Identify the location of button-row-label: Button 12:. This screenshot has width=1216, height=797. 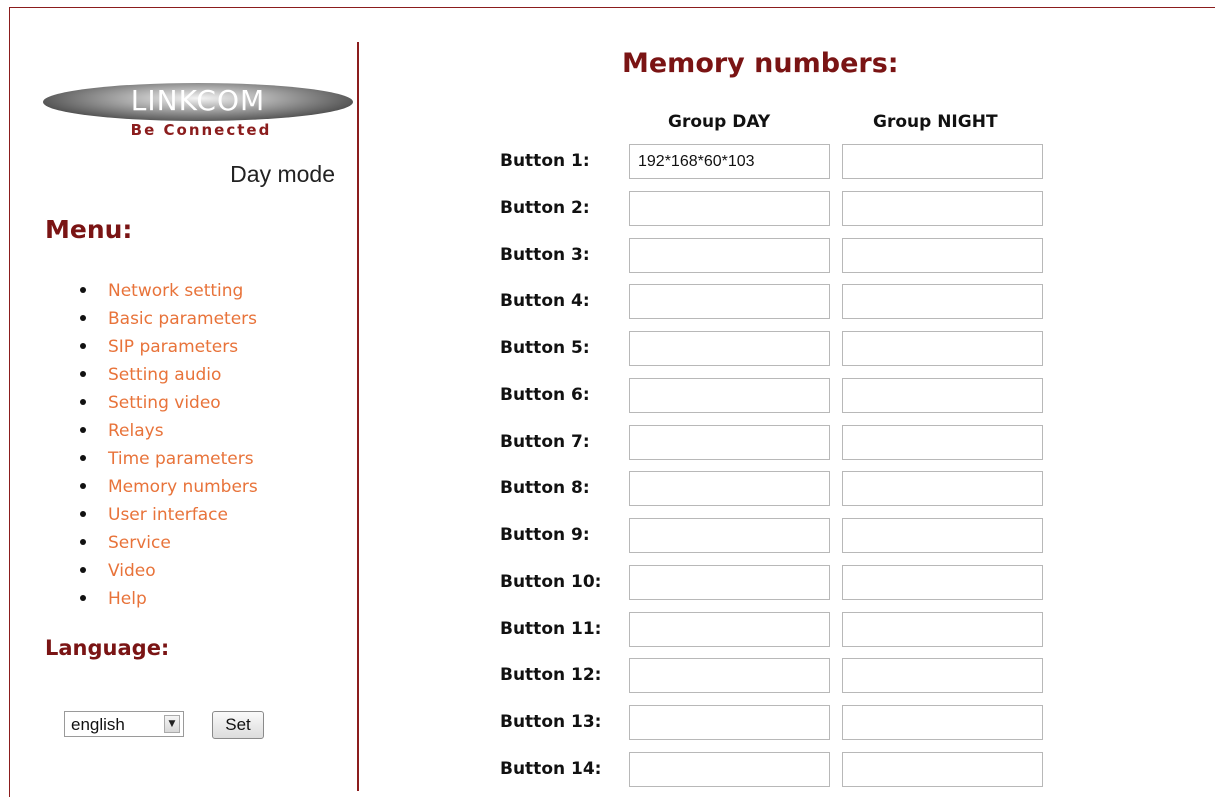
(551, 675).